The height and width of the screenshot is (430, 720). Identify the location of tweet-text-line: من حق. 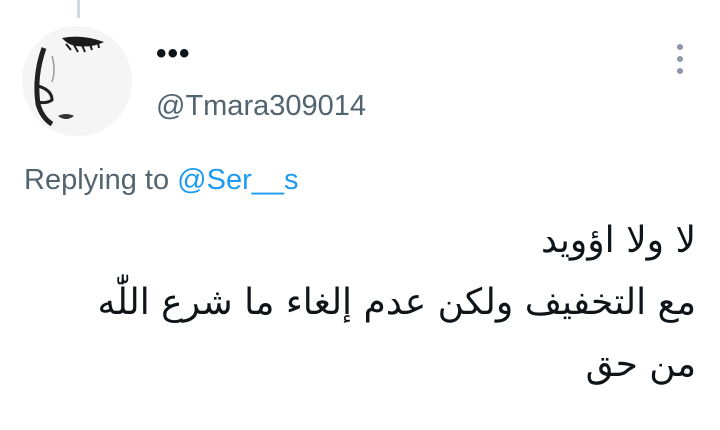
(640, 364).